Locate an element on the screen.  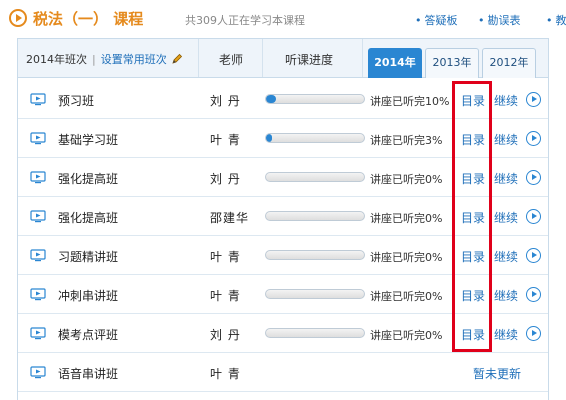
class-name: 预习班 is located at coordinates (76, 100).